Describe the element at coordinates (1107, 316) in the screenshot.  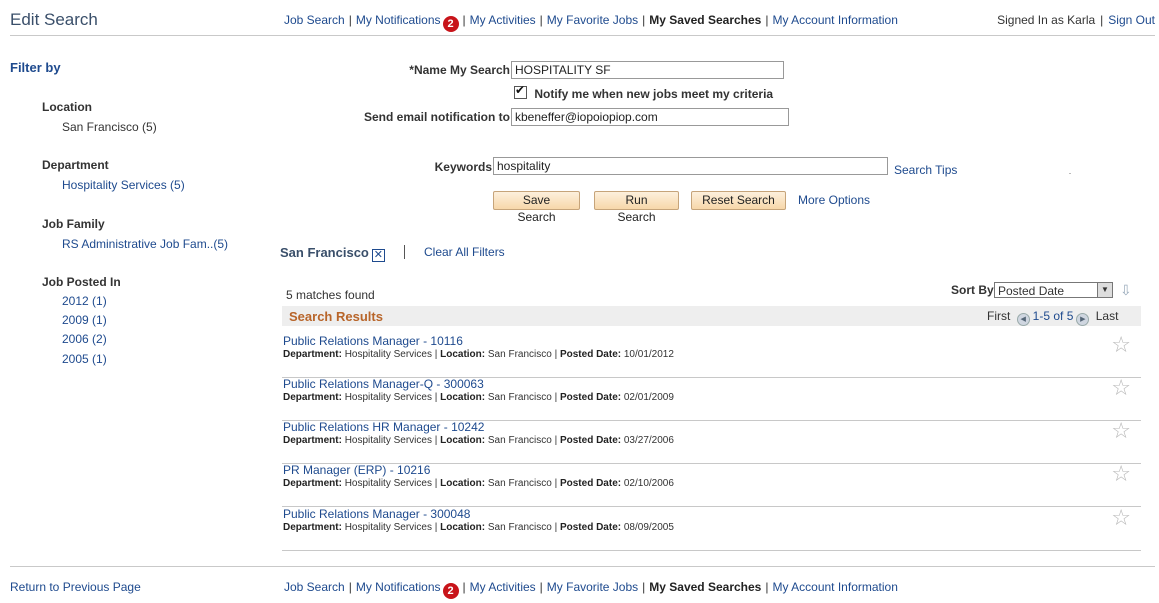
I see `pager-last: Last` at that location.